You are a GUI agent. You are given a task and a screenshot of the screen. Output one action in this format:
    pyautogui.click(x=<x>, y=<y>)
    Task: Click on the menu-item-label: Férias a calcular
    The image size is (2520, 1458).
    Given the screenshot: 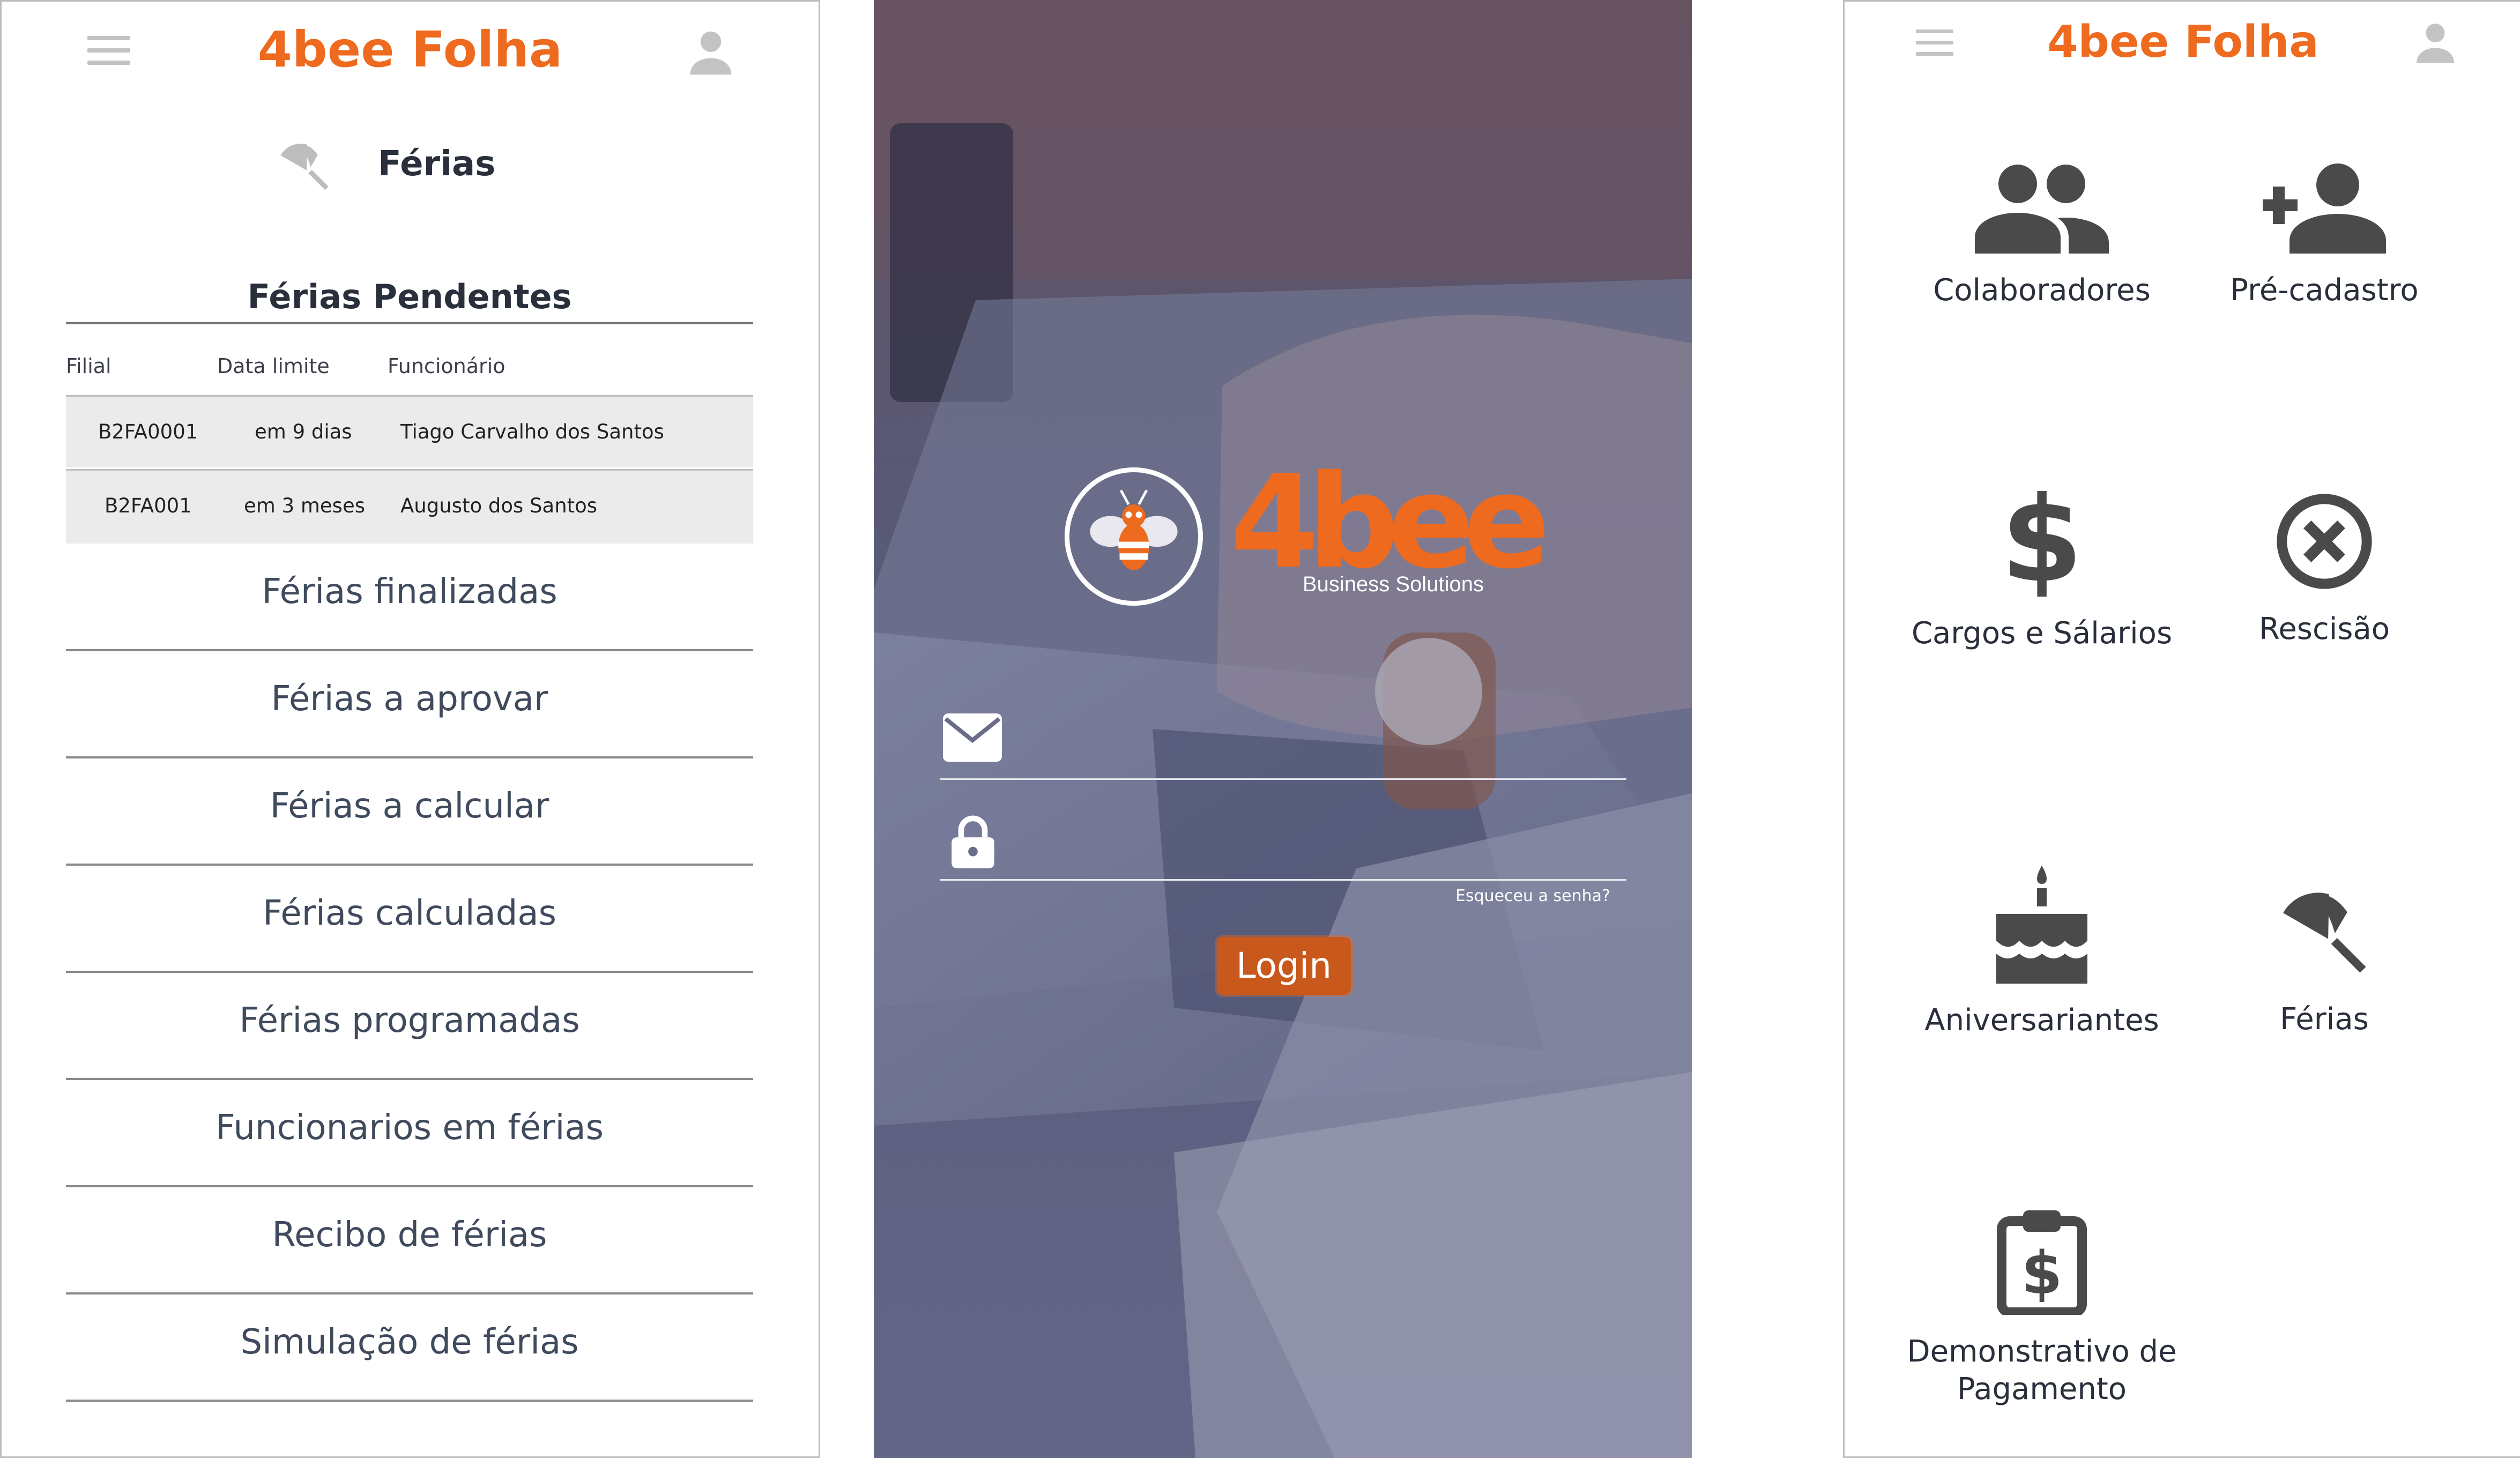 What is the action you would take?
    pyautogui.click(x=409, y=806)
    